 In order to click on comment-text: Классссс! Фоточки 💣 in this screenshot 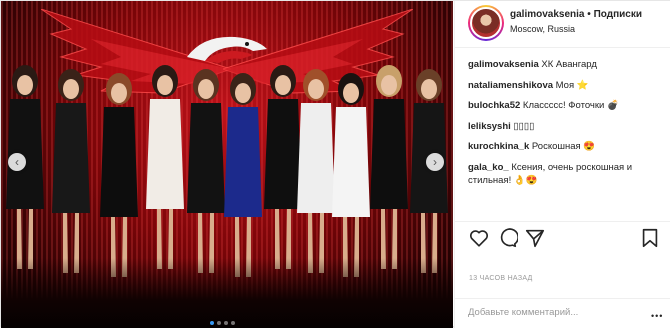, I will do `click(570, 105)`.